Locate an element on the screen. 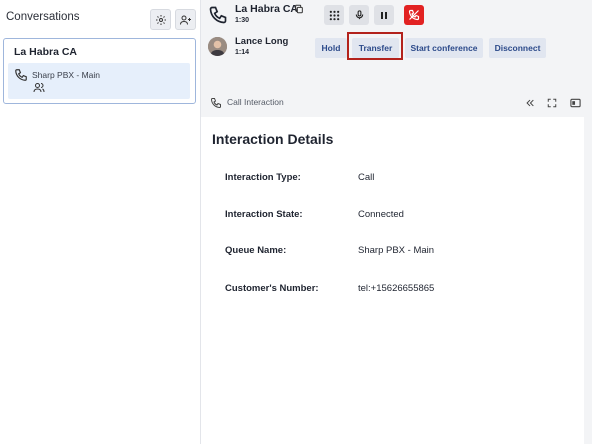 The width and height of the screenshot is (592, 444). pause-button is located at coordinates (384, 15).